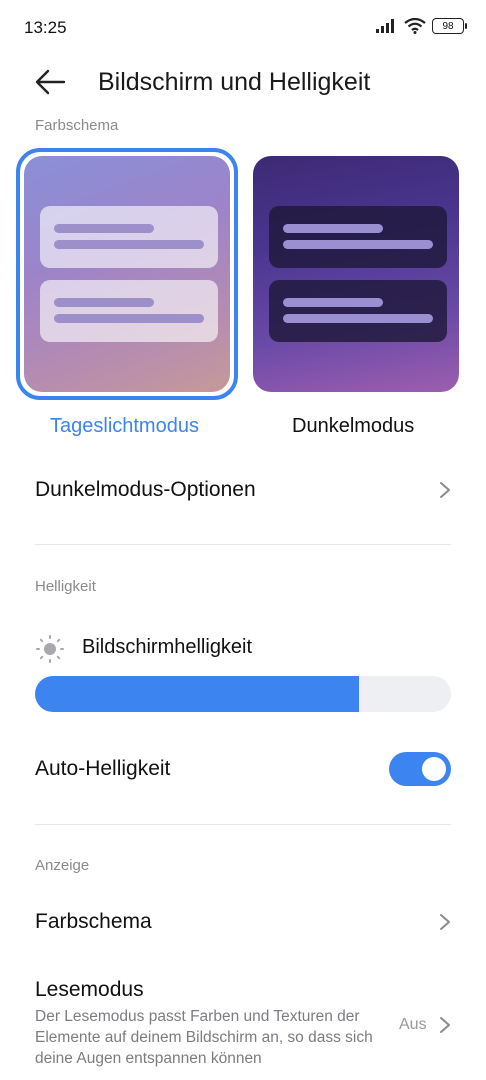 This screenshot has height=1080, width=486. Describe the element at coordinates (127, 274) in the screenshot. I see `daylight-mode-card` at that location.